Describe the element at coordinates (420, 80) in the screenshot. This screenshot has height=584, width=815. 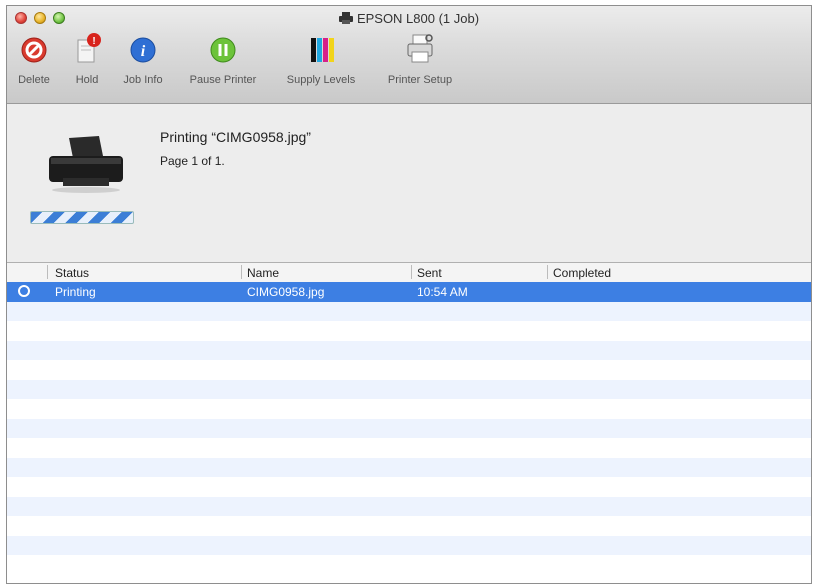
I see `printer-setup-label: Printer Setup` at that location.